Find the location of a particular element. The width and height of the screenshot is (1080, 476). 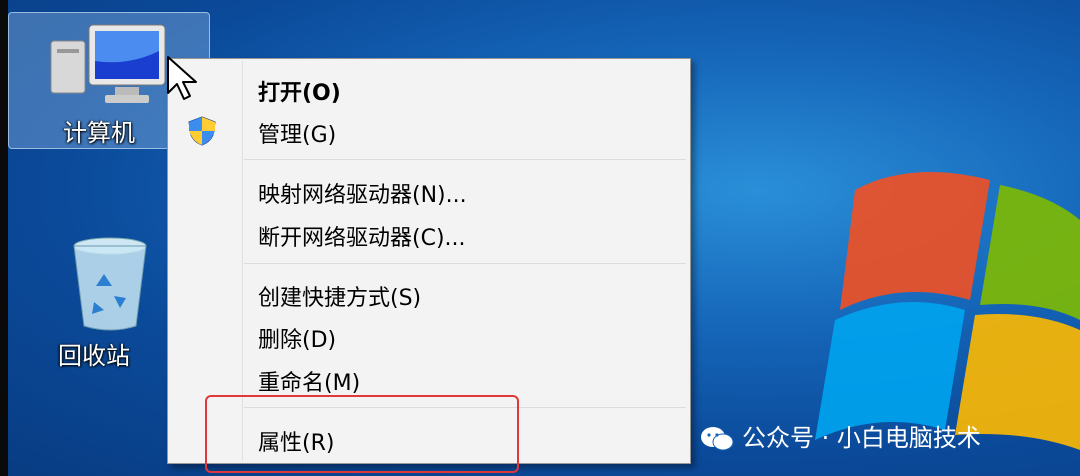

menu-item-manage: 管理(G) is located at coordinates (429, 129).